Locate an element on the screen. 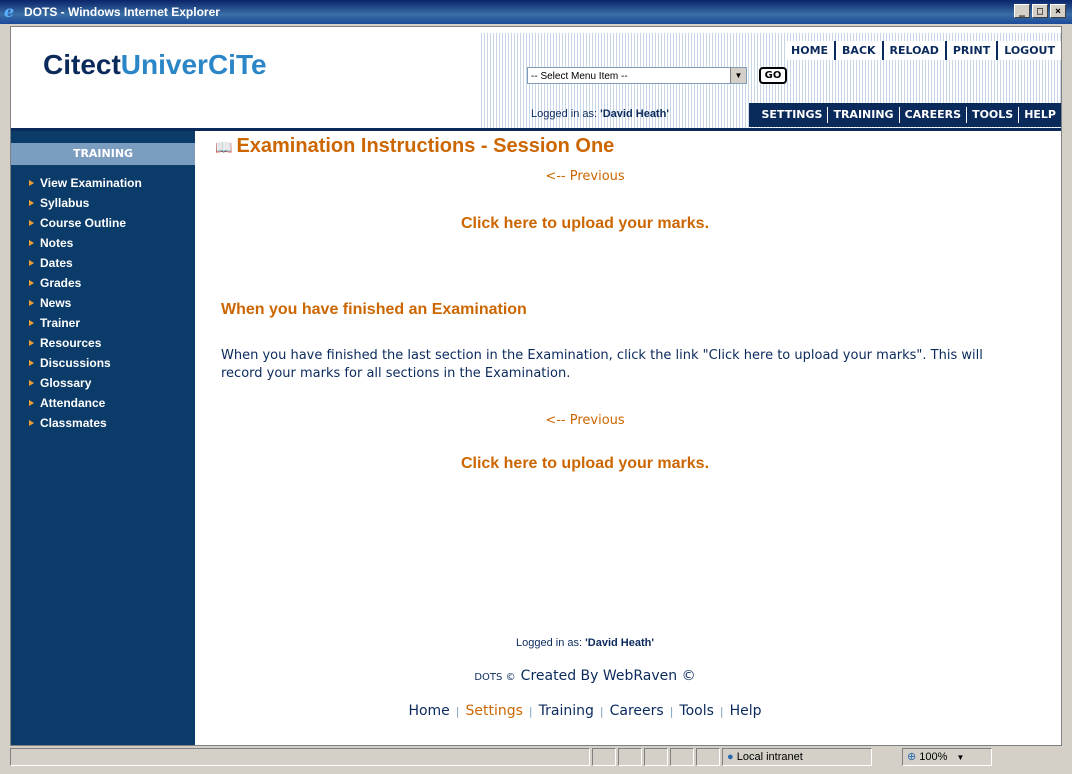 Image resolution: width=1072 pixels, height=774 pixels. sidebar-item-course-outline: Course Outline is located at coordinates (109, 223).